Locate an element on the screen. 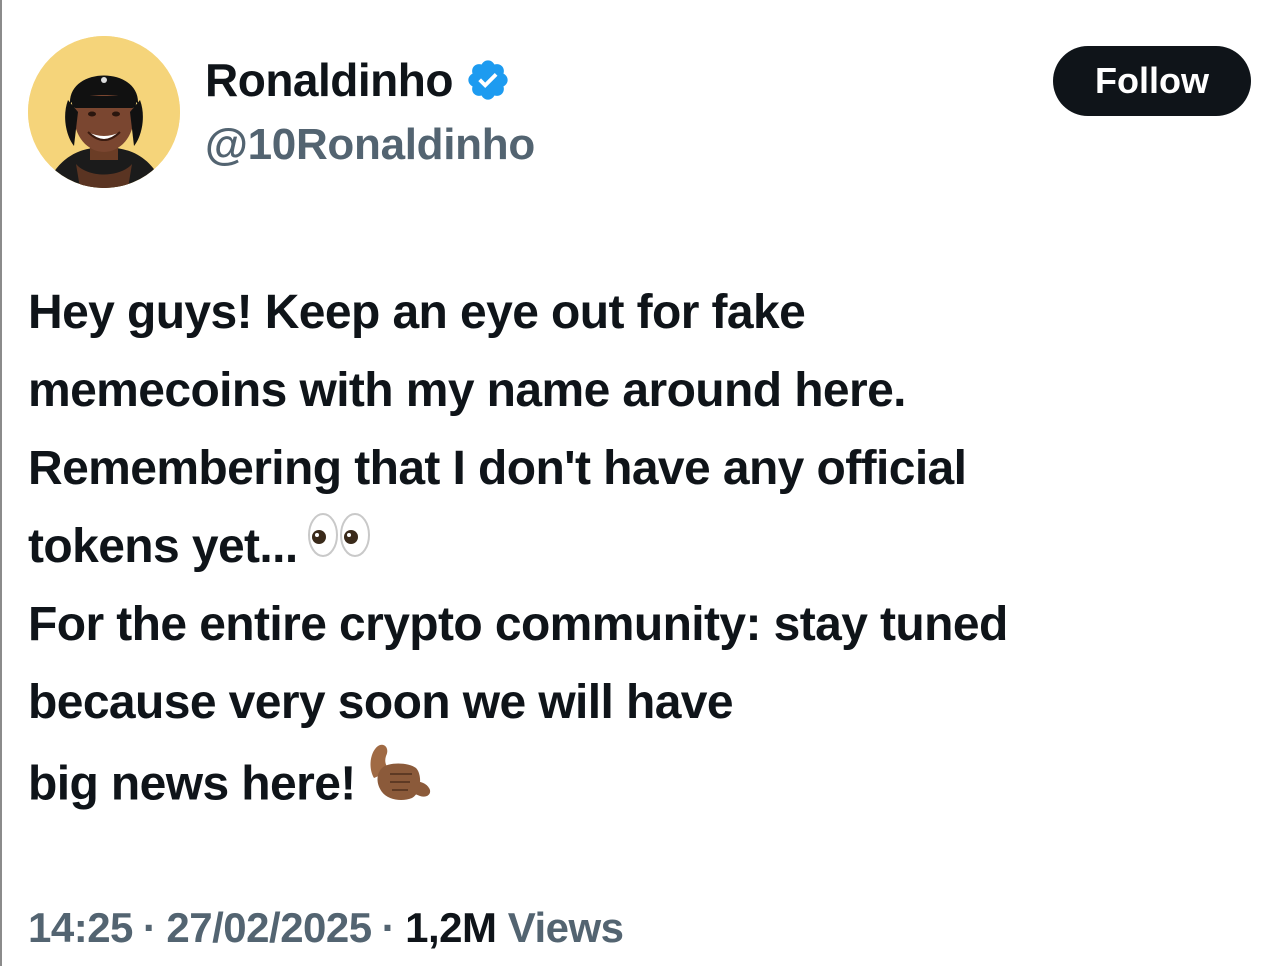  avatar-image is located at coordinates (104, 112).